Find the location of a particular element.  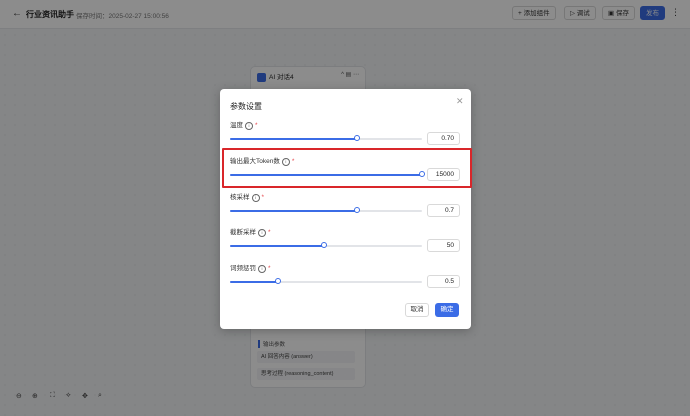

highlight-box is located at coordinates (347, 168).